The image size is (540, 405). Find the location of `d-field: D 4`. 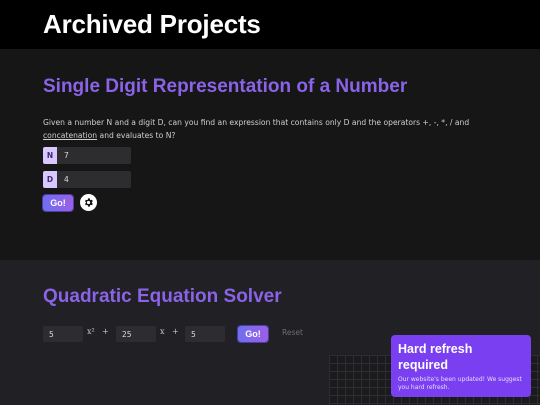

d-field: D 4 is located at coordinates (87, 179).